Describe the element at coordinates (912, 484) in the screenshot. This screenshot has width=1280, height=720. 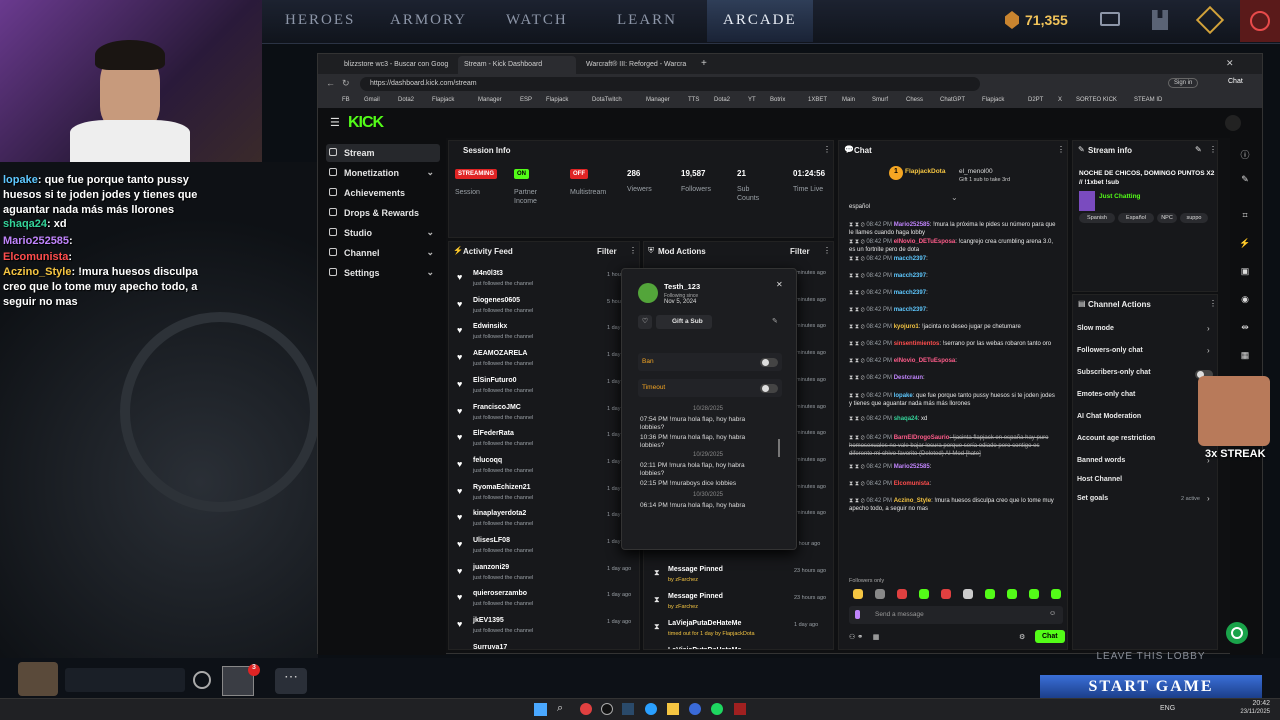
I see `chat-username: Elcomunista` at that location.